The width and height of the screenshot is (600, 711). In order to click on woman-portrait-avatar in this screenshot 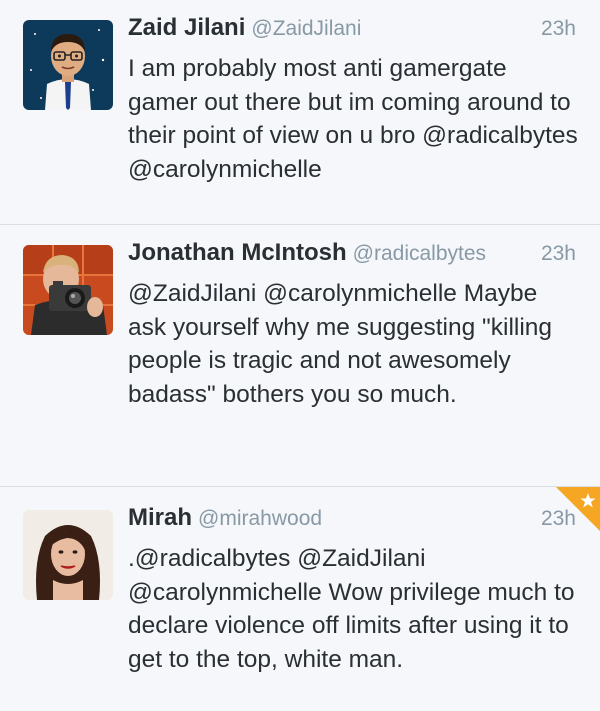, I will do `click(68, 555)`.